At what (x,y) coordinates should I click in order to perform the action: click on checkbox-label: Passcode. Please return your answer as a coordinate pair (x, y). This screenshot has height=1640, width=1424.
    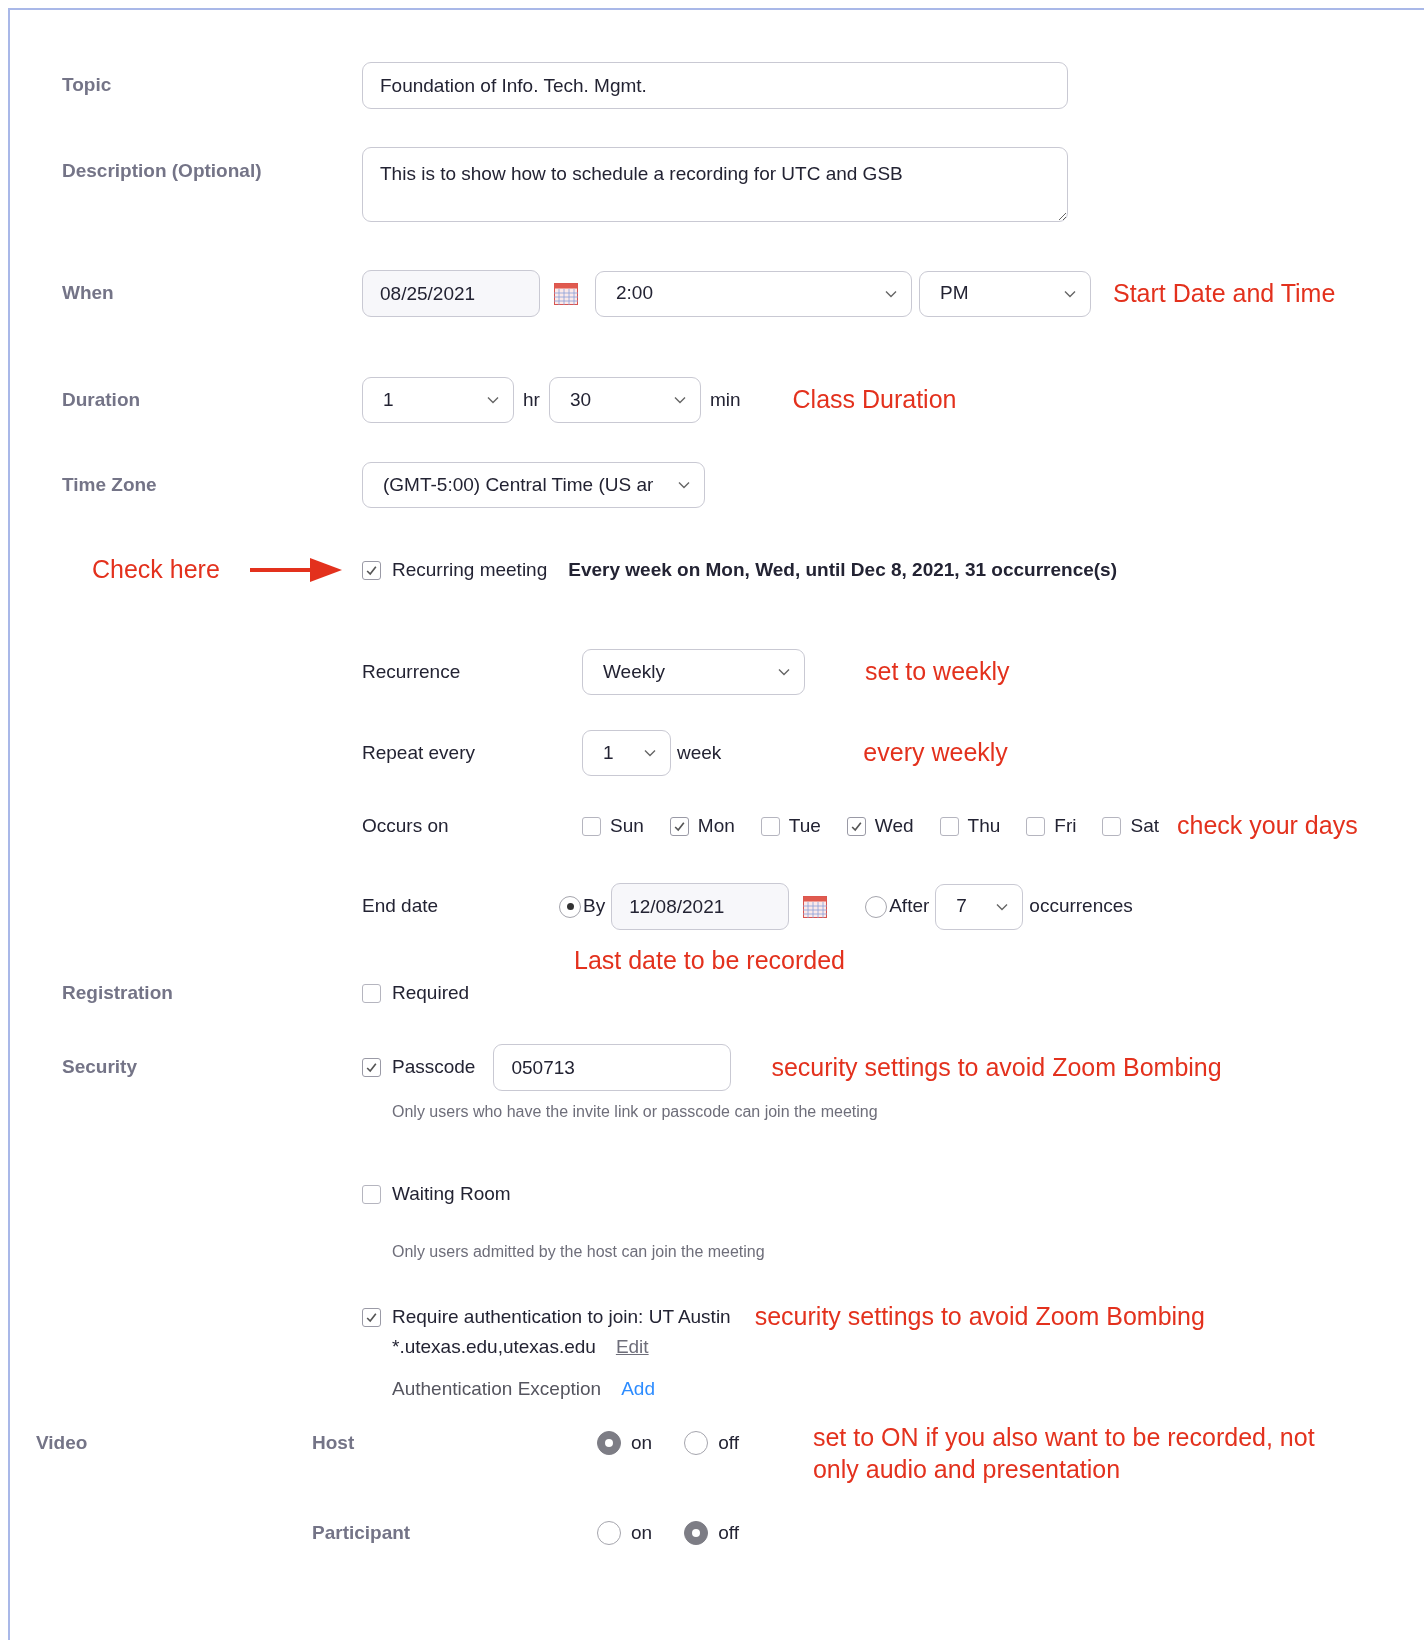
    Looking at the image, I should click on (434, 1067).